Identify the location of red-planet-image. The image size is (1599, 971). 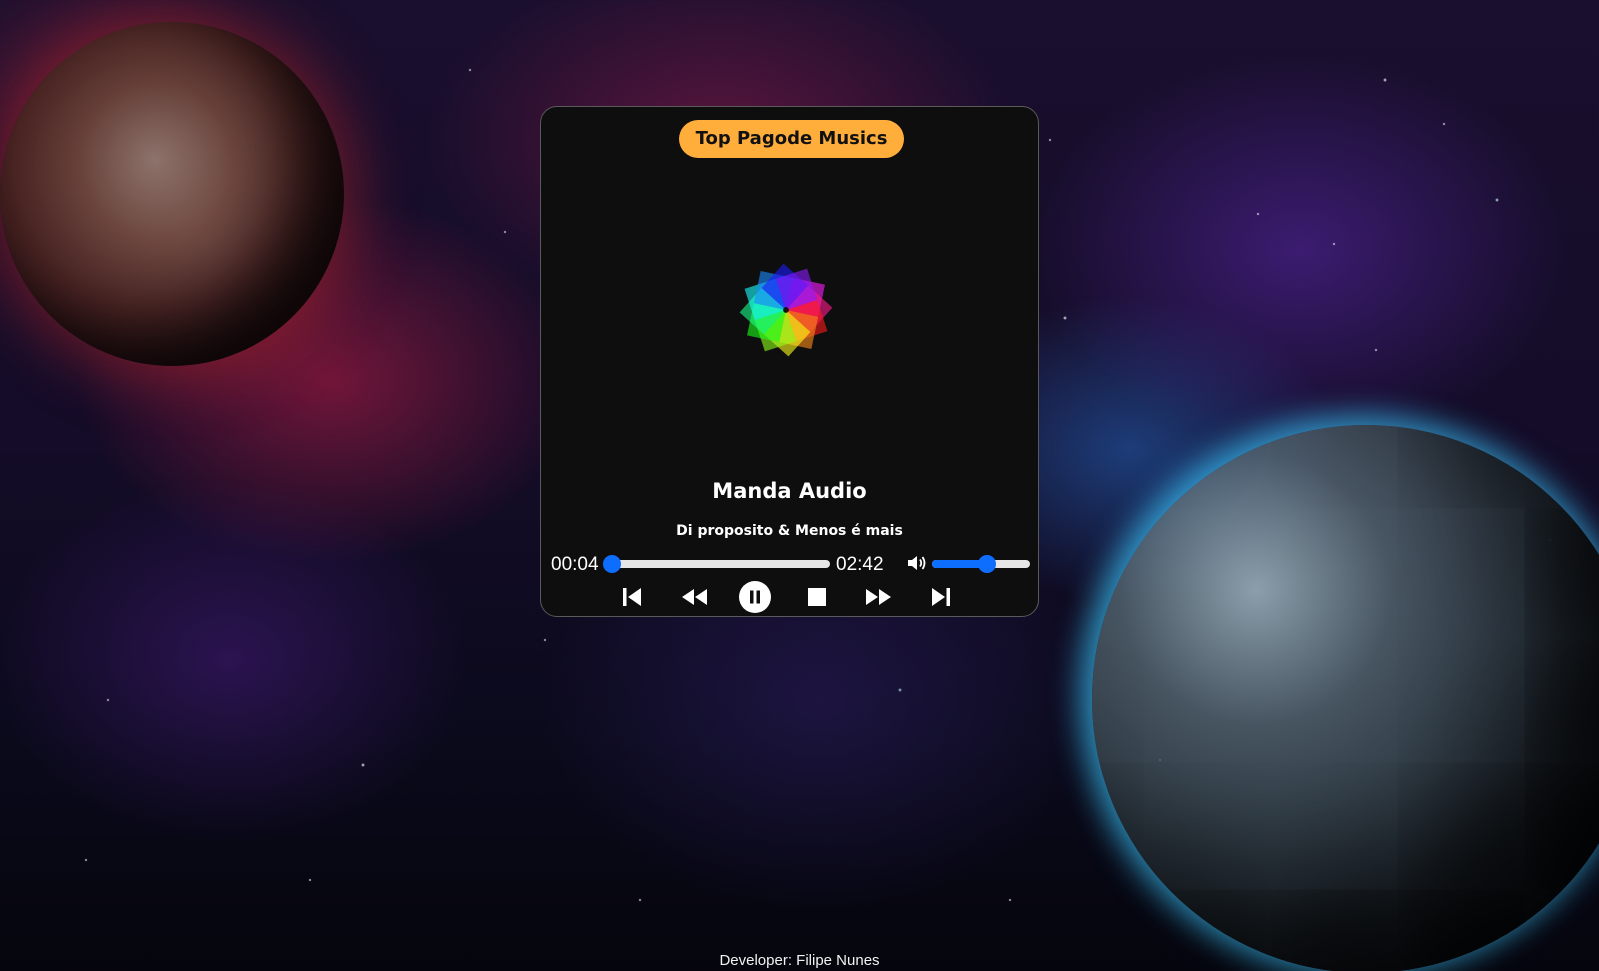
(172, 194).